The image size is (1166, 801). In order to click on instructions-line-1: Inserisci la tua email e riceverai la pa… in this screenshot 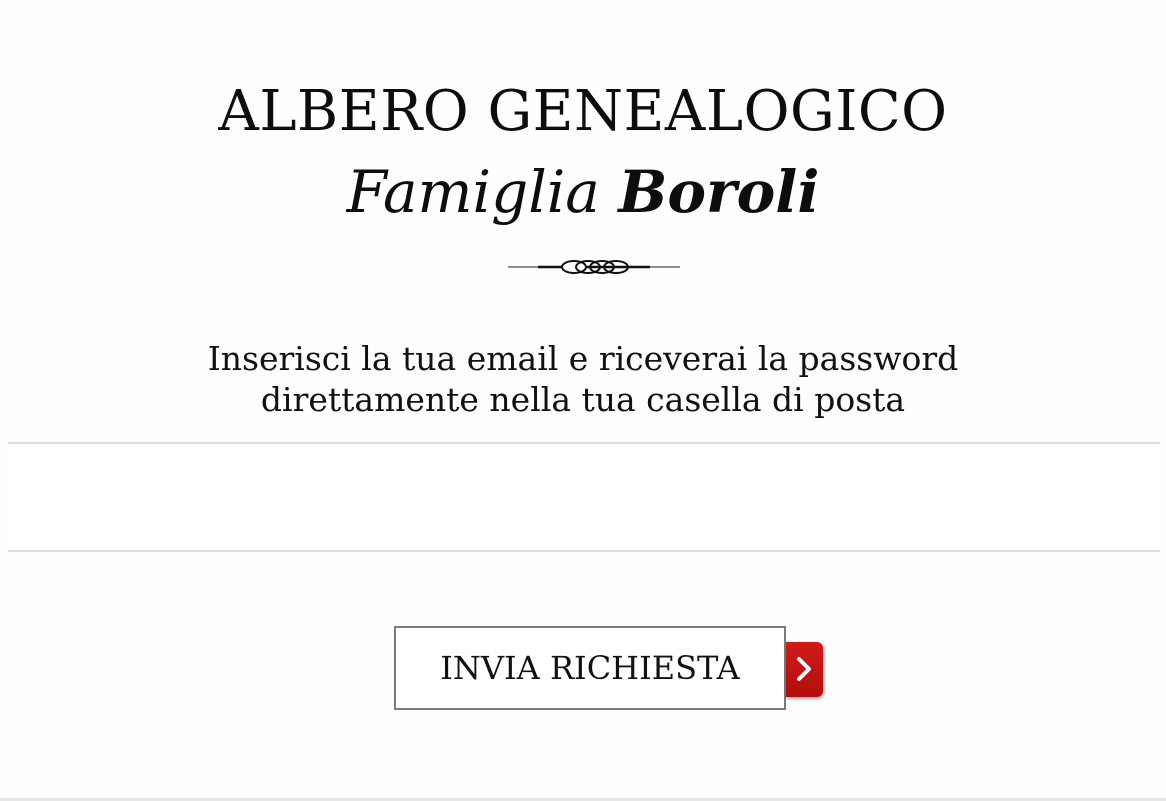, I will do `click(583, 358)`.